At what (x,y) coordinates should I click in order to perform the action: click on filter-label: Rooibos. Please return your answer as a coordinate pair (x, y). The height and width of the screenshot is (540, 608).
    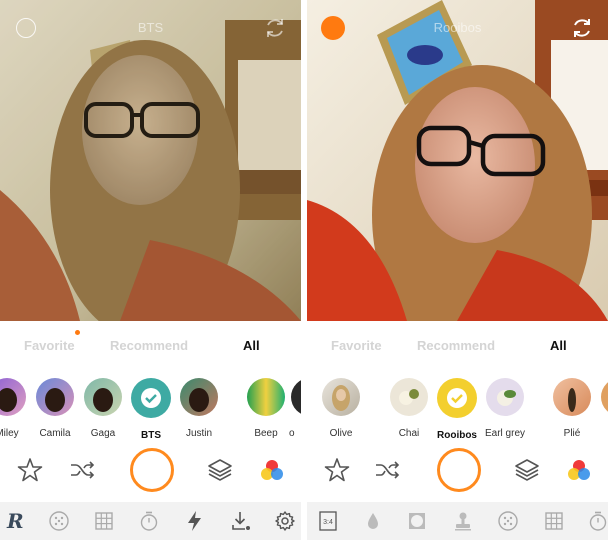
    Looking at the image, I should click on (457, 435).